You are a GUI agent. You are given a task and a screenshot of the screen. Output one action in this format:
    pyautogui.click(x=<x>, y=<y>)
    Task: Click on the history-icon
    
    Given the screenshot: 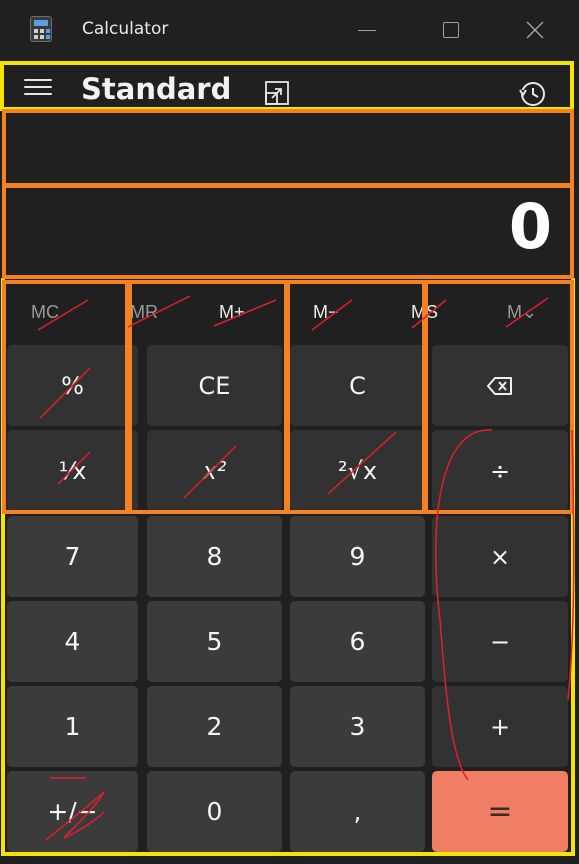 What is the action you would take?
    pyautogui.click(x=532, y=94)
    